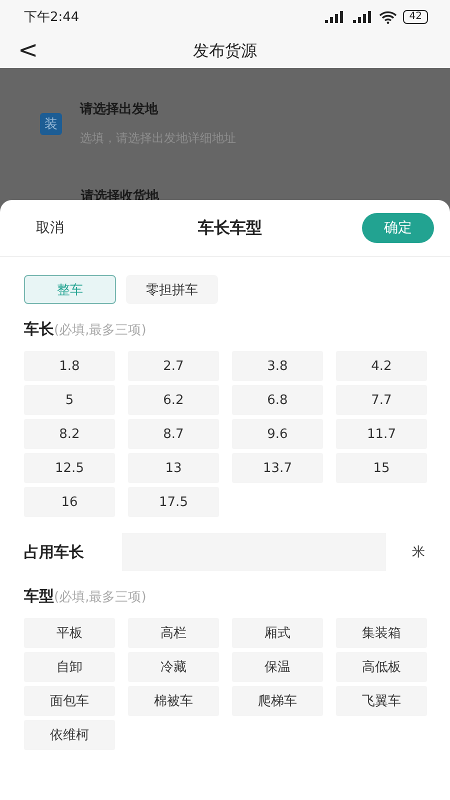 This screenshot has height=800, width=450. I want to click on length-option: 8.7, so click(173, 434).